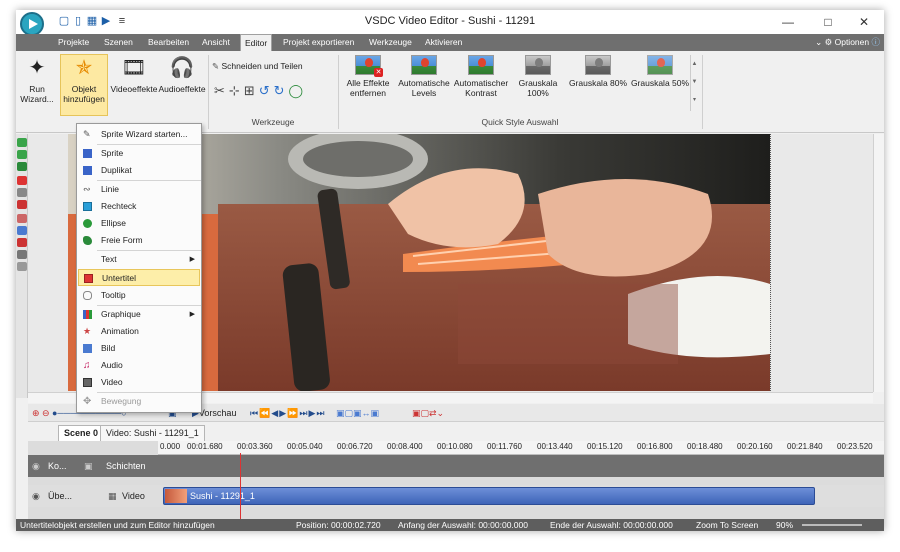 Image resolution: width=900 pixels, height=552 pixels. I want to click on free-form-tool-icon, so click(22, 166).